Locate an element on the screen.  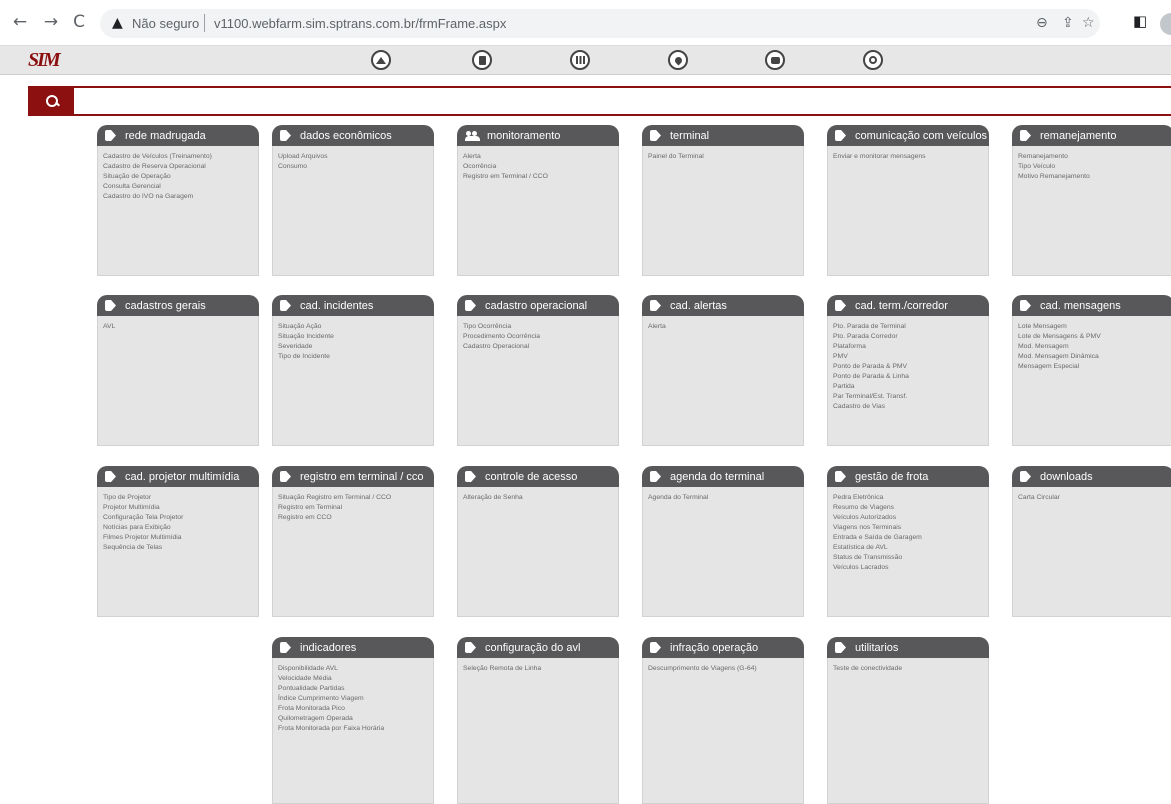
card-header: dados econômicos is located at coordinates (353, 135).